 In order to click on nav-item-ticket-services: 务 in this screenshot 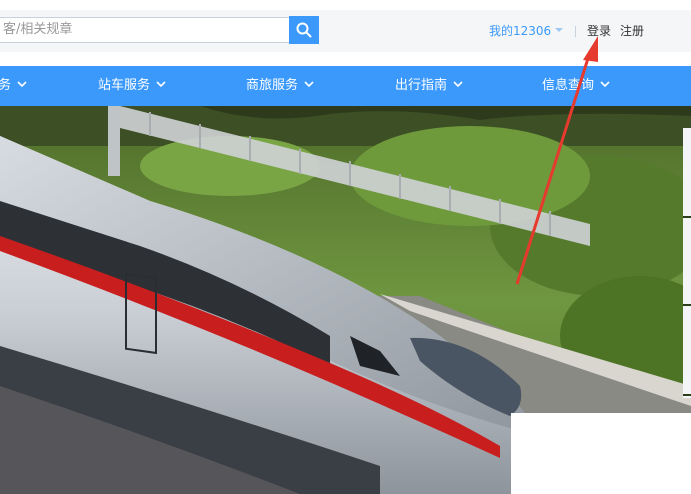, I will do `click(13, 86)`.